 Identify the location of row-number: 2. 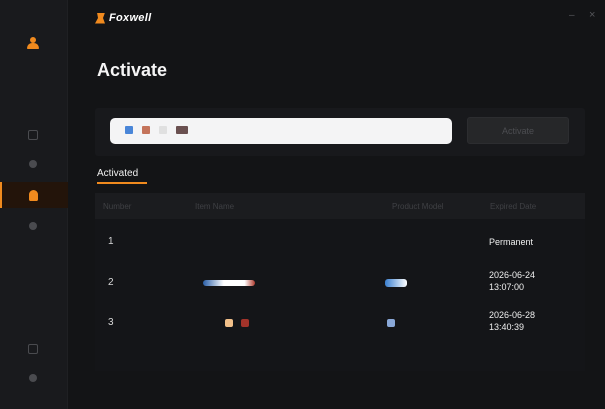
(111, 282).